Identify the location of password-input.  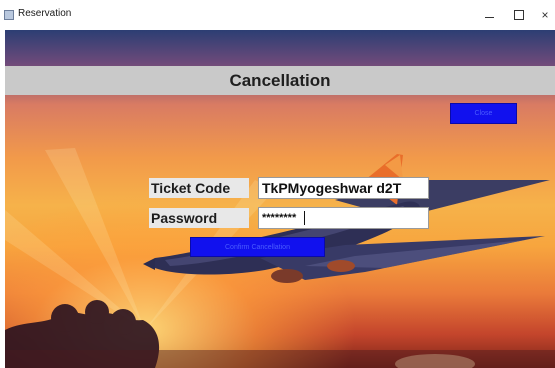
(343, 218).